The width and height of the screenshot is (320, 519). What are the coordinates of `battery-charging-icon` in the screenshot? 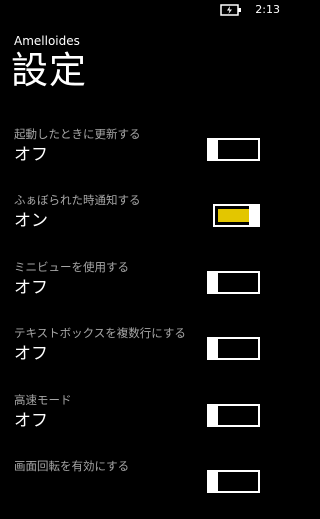 It's located at (230, 10).